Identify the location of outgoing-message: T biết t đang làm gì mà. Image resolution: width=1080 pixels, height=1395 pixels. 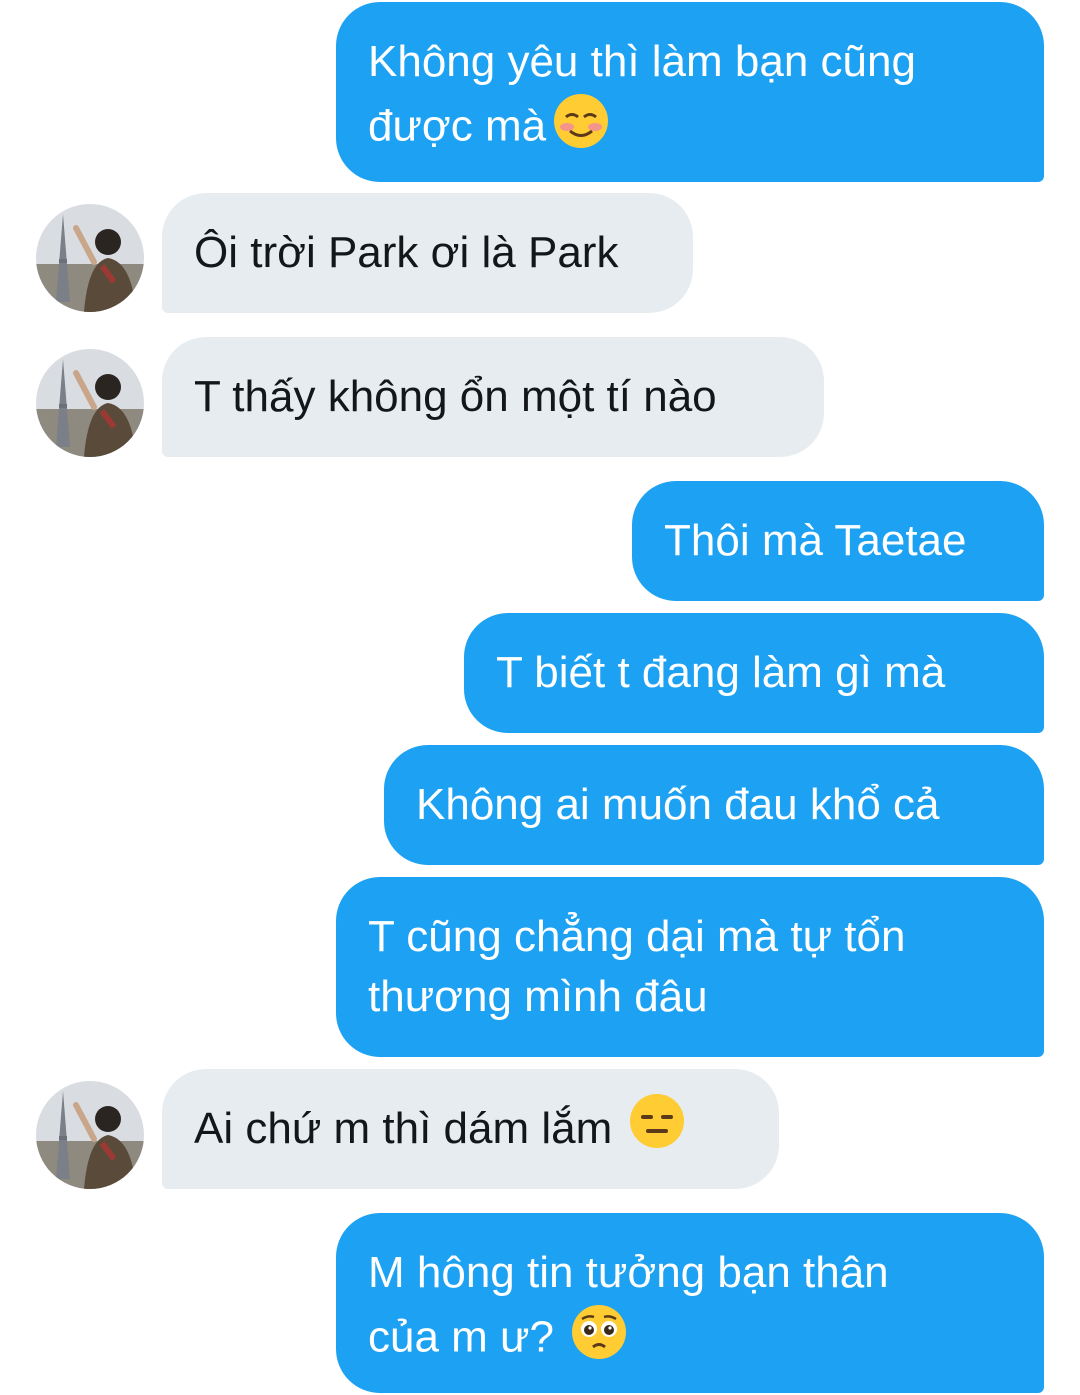
(754, 673).